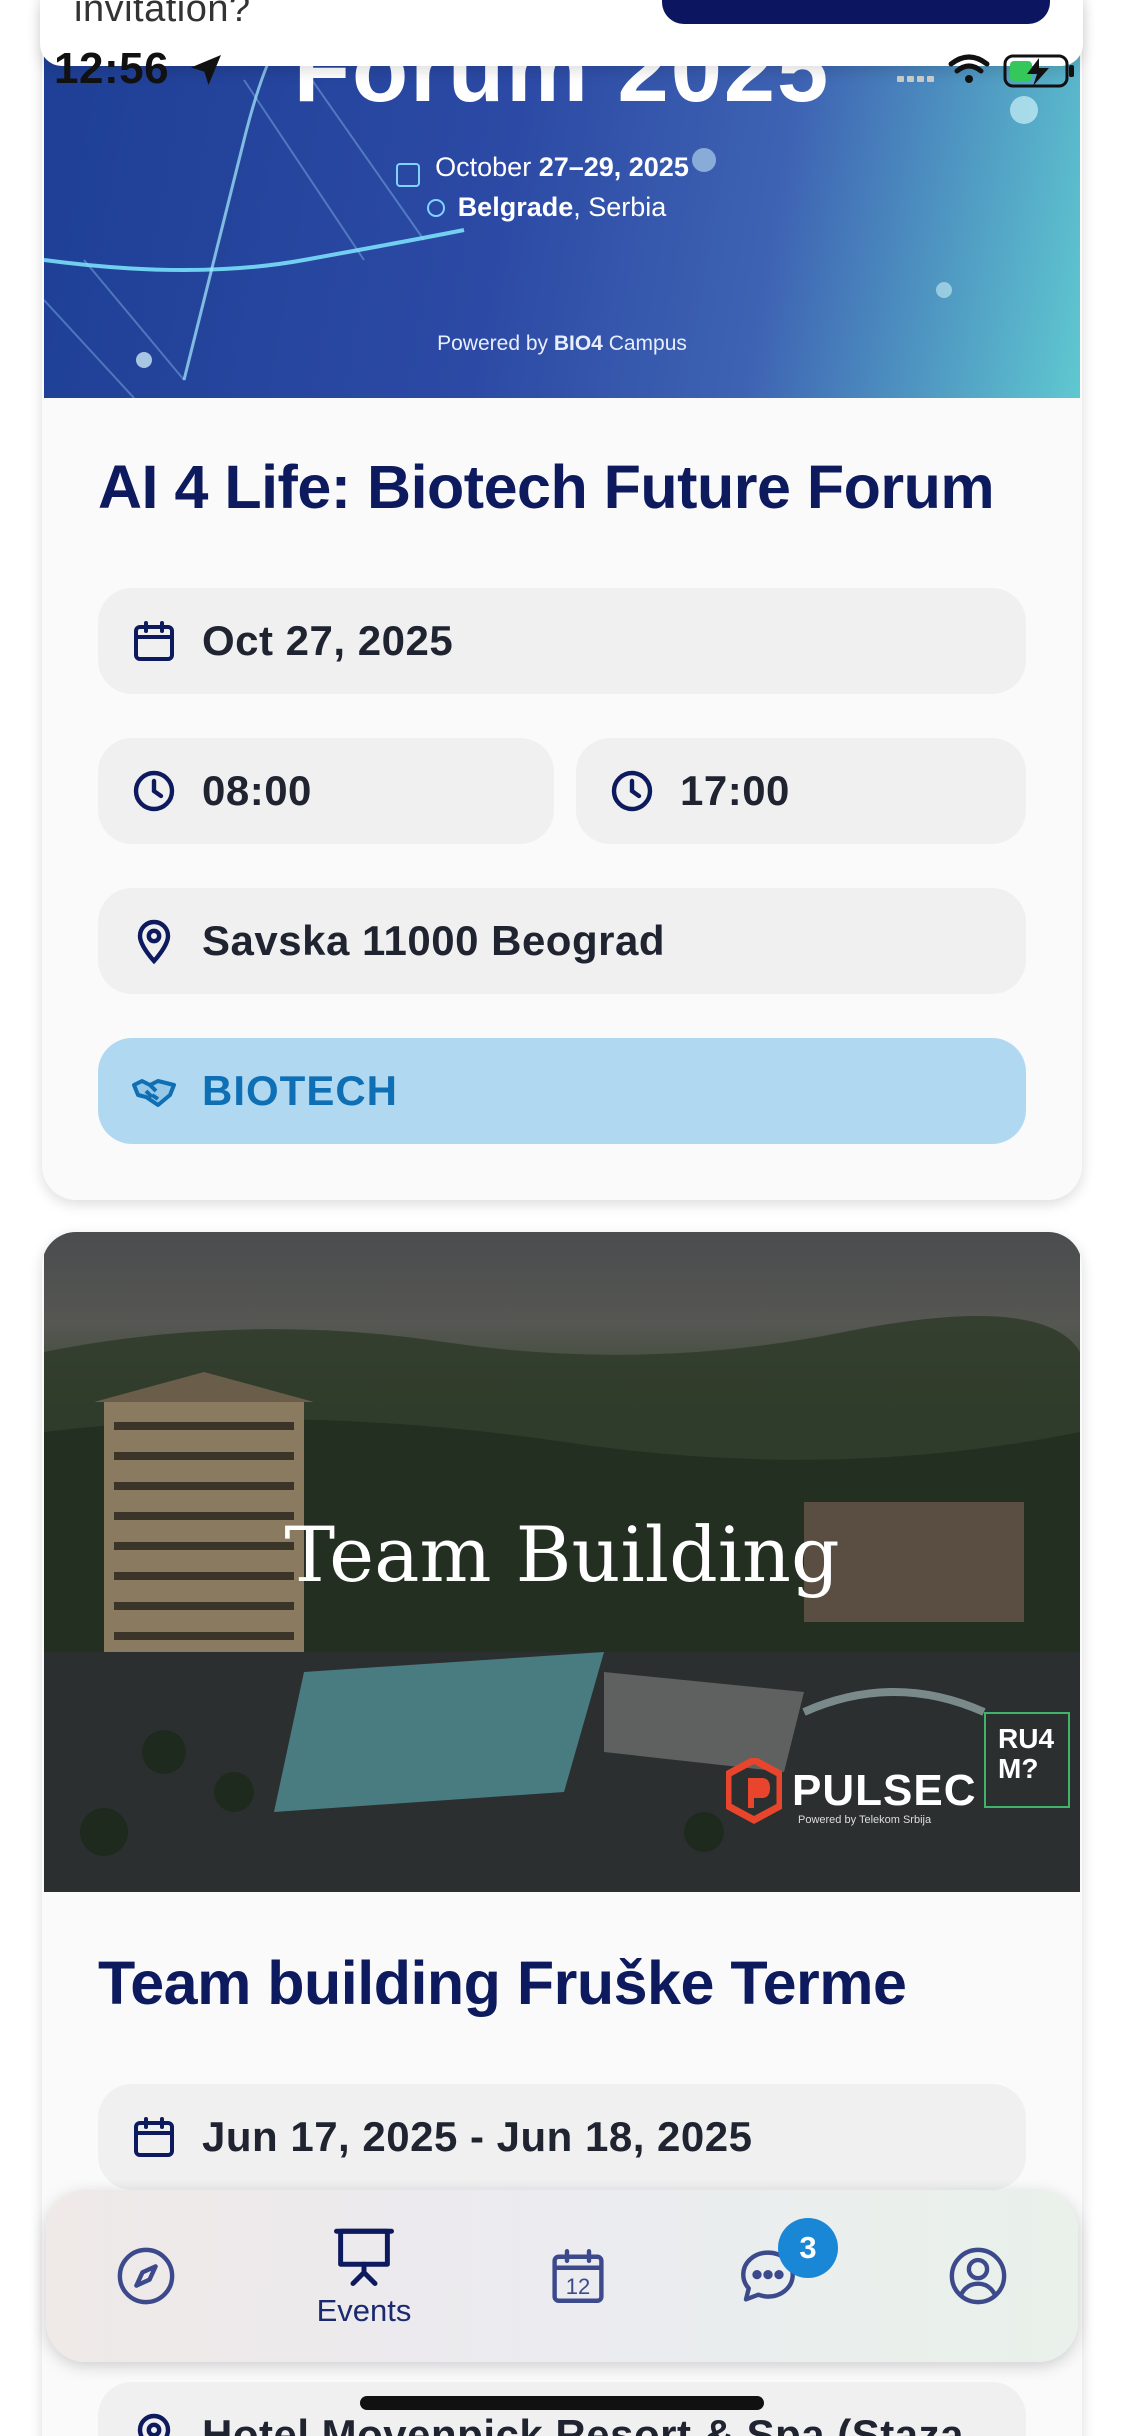  I want to click on nav-events: Events, so click(364, 2276).